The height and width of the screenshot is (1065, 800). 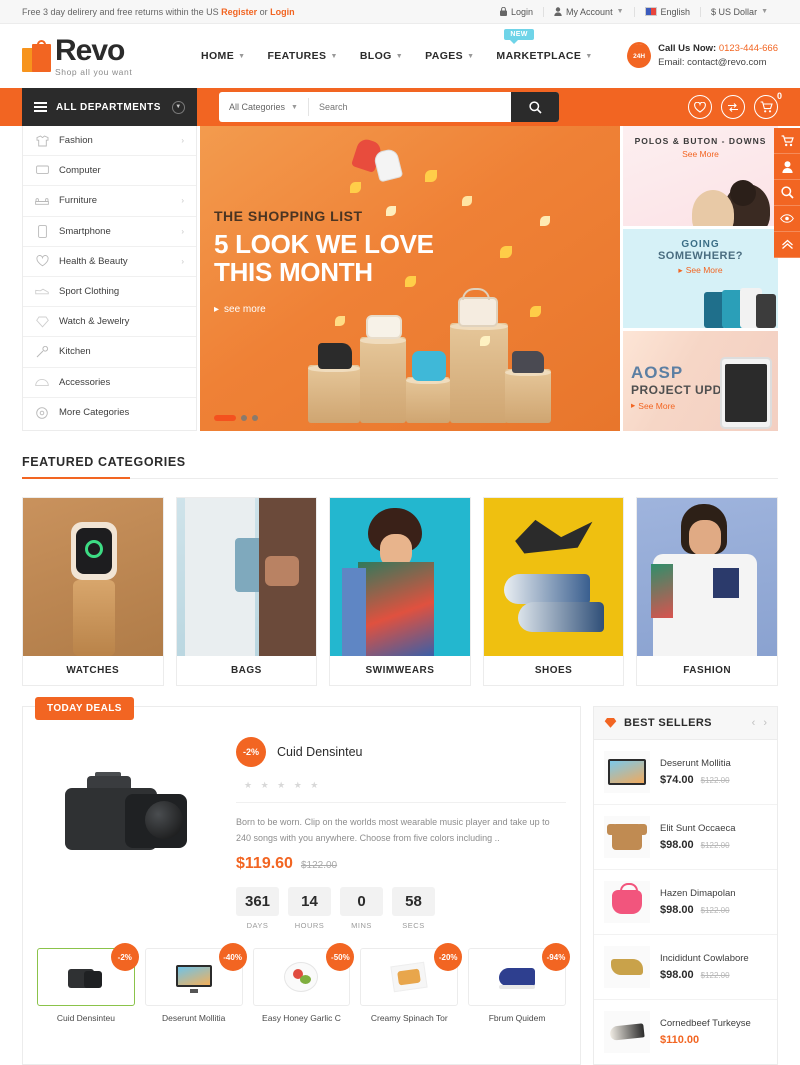 What do you see at coordinates (449, 56) in the screenshot?
I see `nav-item-pages: PAGES ▼` at bounding box center [449, 56].